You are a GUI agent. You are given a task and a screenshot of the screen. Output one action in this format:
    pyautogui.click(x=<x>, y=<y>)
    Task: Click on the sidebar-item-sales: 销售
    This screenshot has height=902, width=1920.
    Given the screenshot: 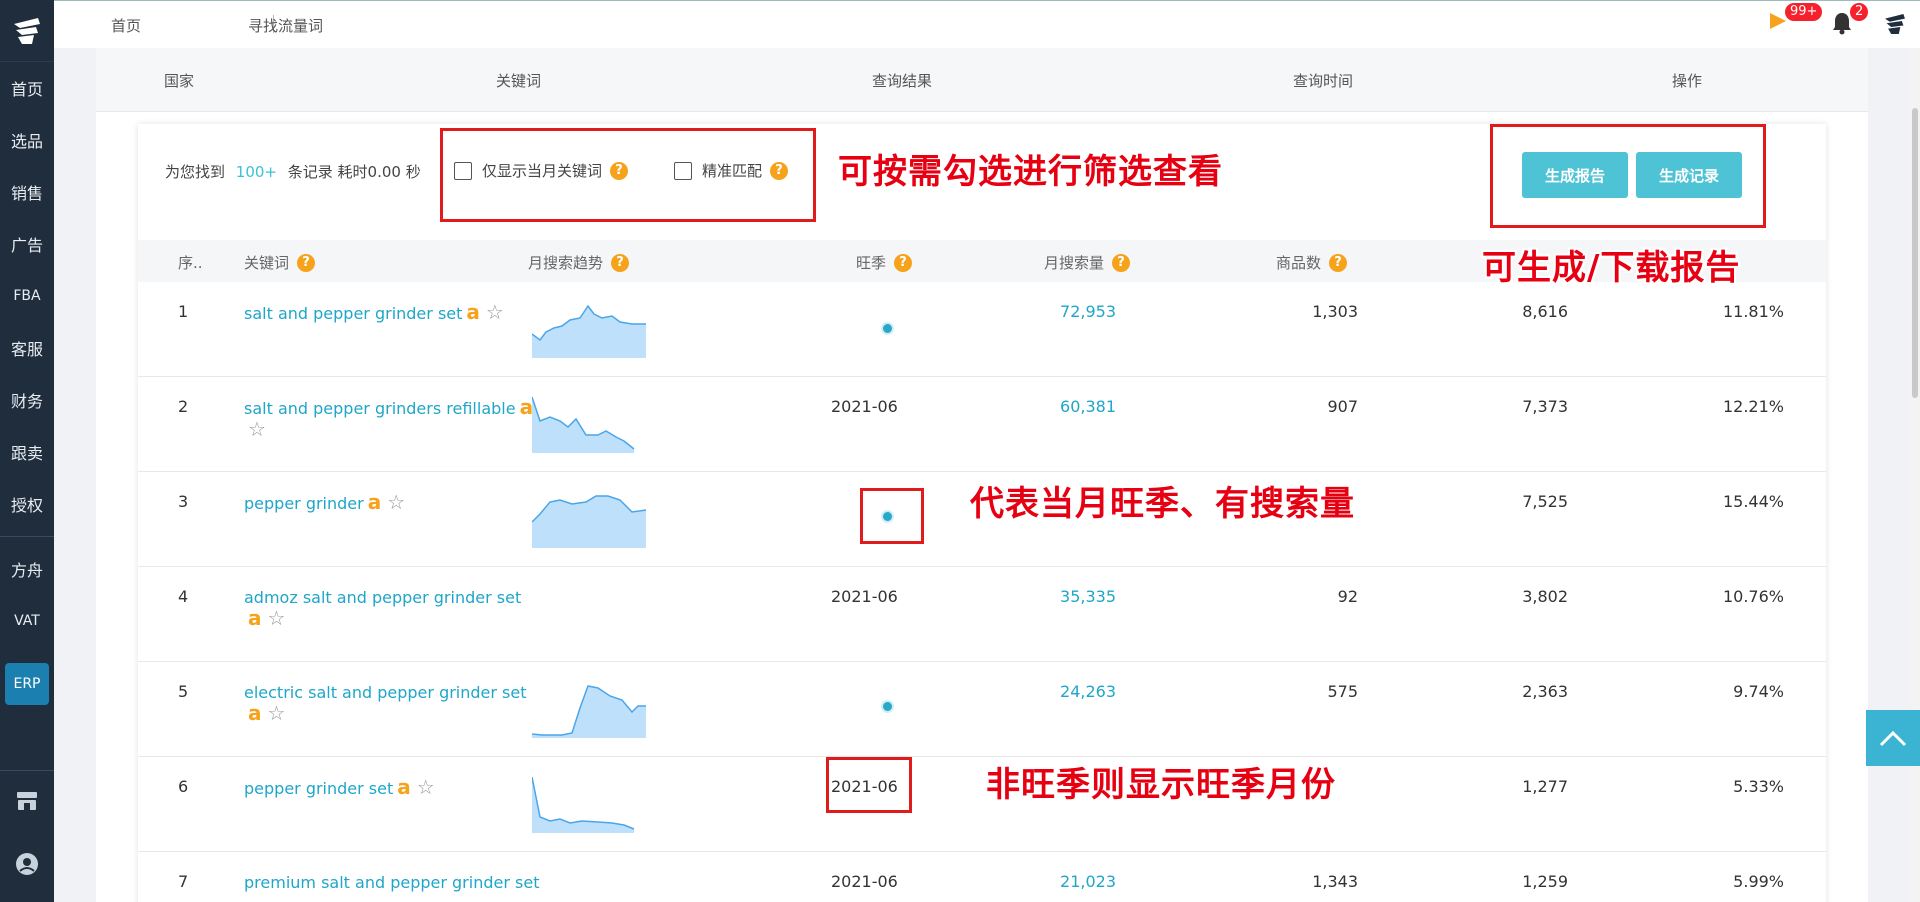 What is the action you would take?
    pyautogui.click(x=27, y=192)
    